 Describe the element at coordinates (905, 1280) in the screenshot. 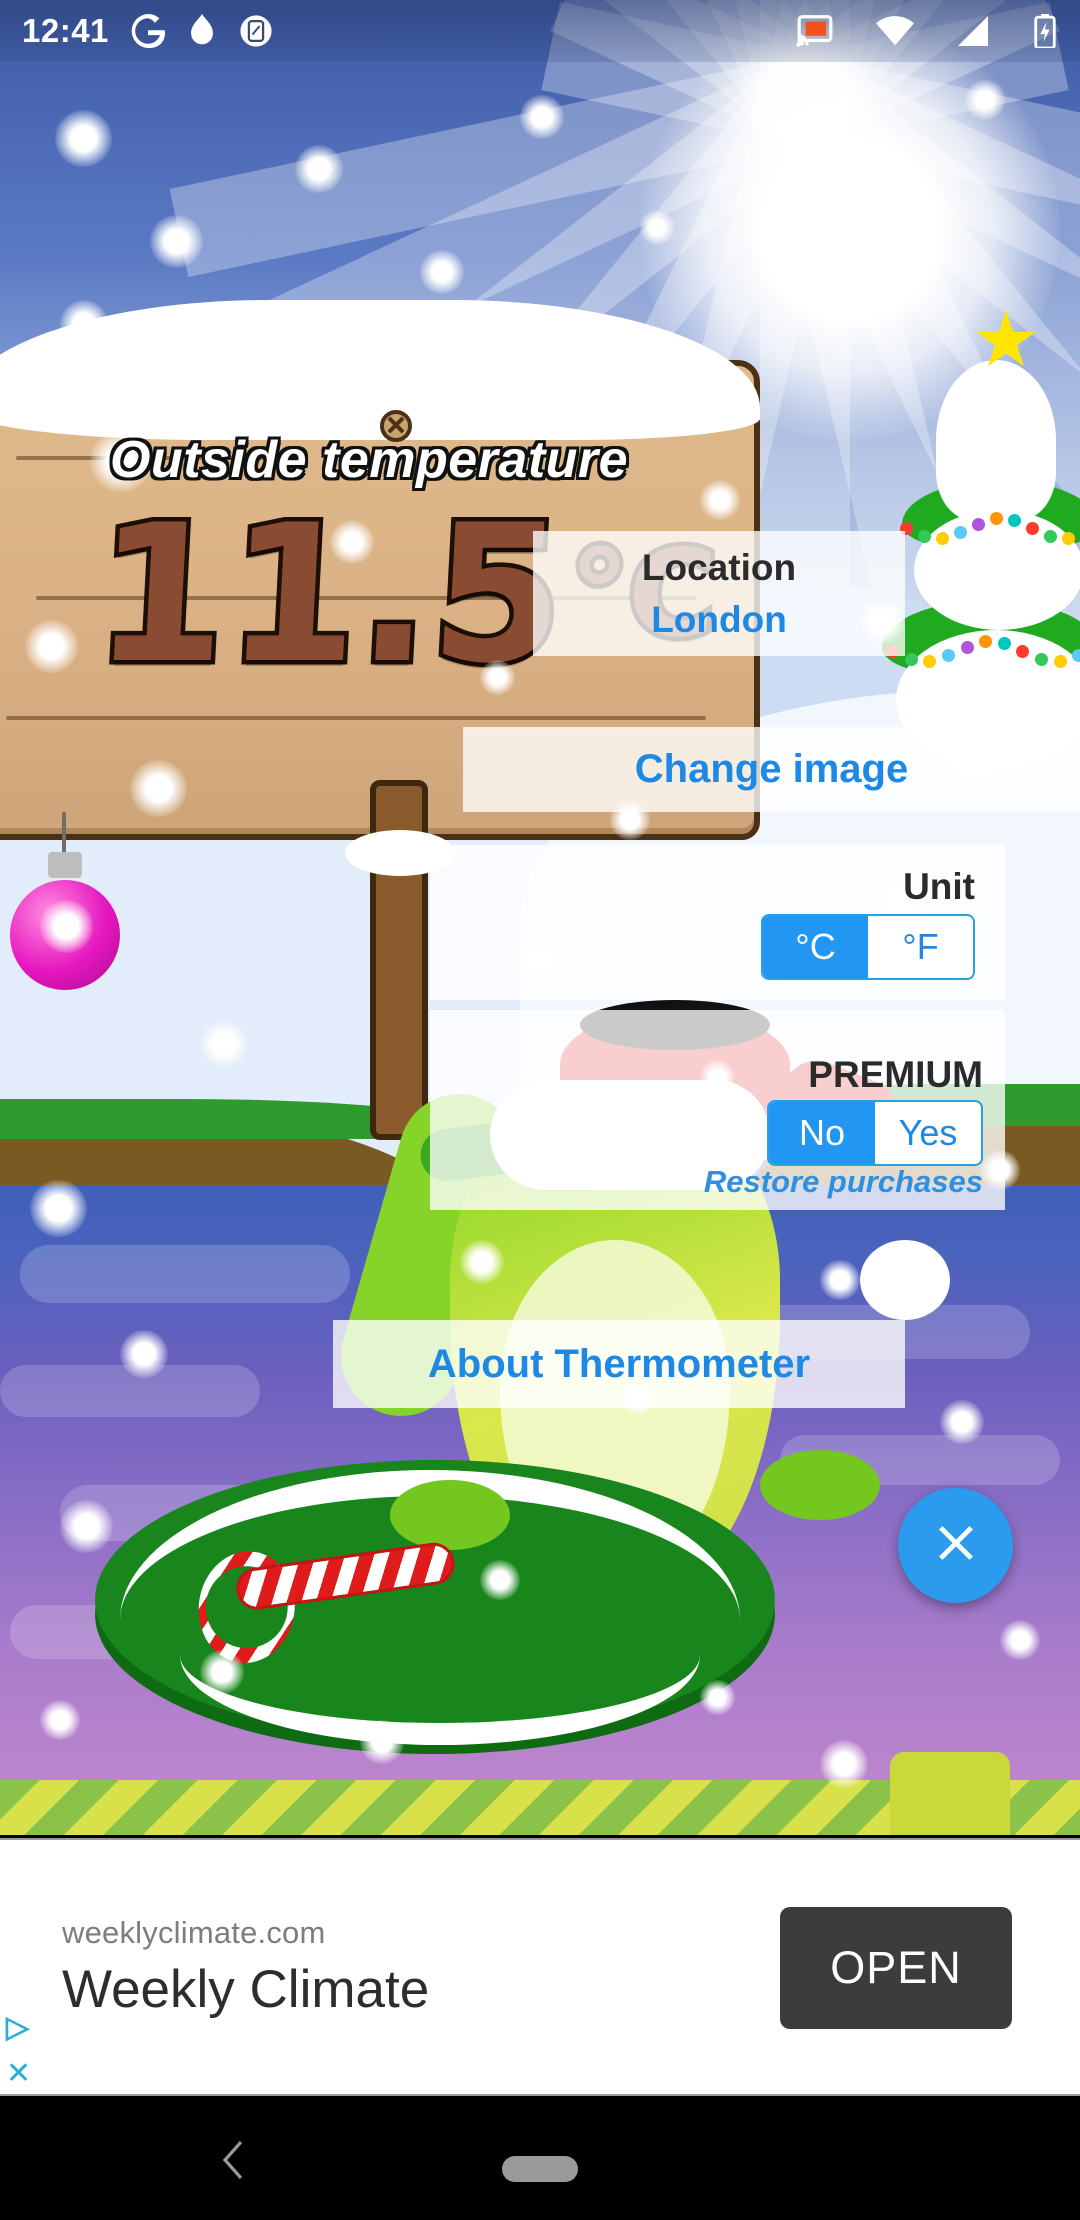

I see `santa-hat-pom` at that location.